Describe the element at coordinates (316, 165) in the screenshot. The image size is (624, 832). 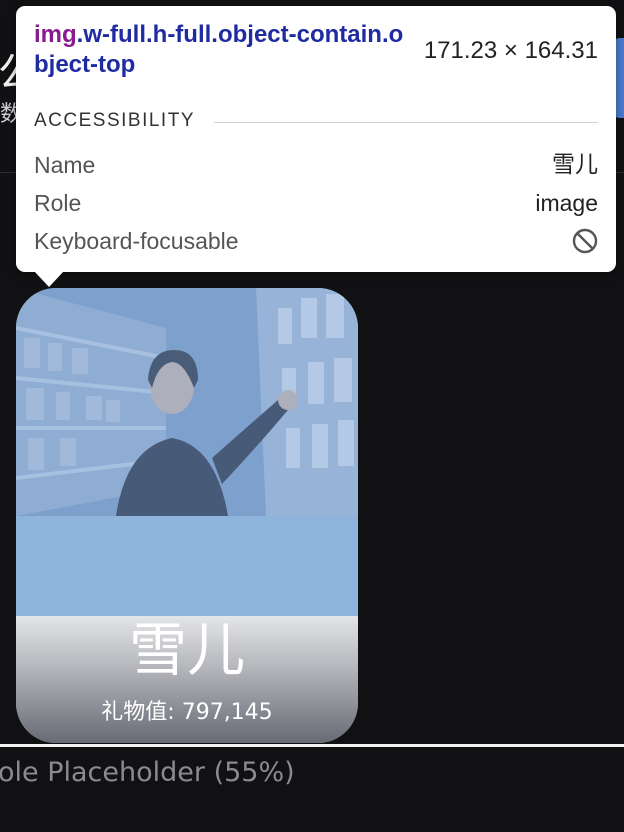
I see `a11y-row-name: Name 雪儿` at that location.